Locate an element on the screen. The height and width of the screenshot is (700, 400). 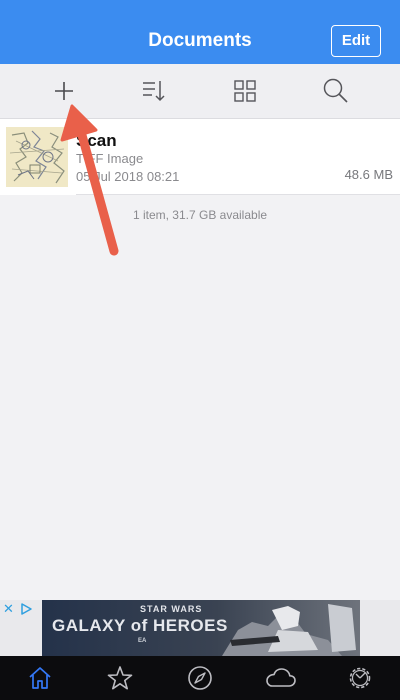
file-thumbnail is located at coordinates (37, 157).